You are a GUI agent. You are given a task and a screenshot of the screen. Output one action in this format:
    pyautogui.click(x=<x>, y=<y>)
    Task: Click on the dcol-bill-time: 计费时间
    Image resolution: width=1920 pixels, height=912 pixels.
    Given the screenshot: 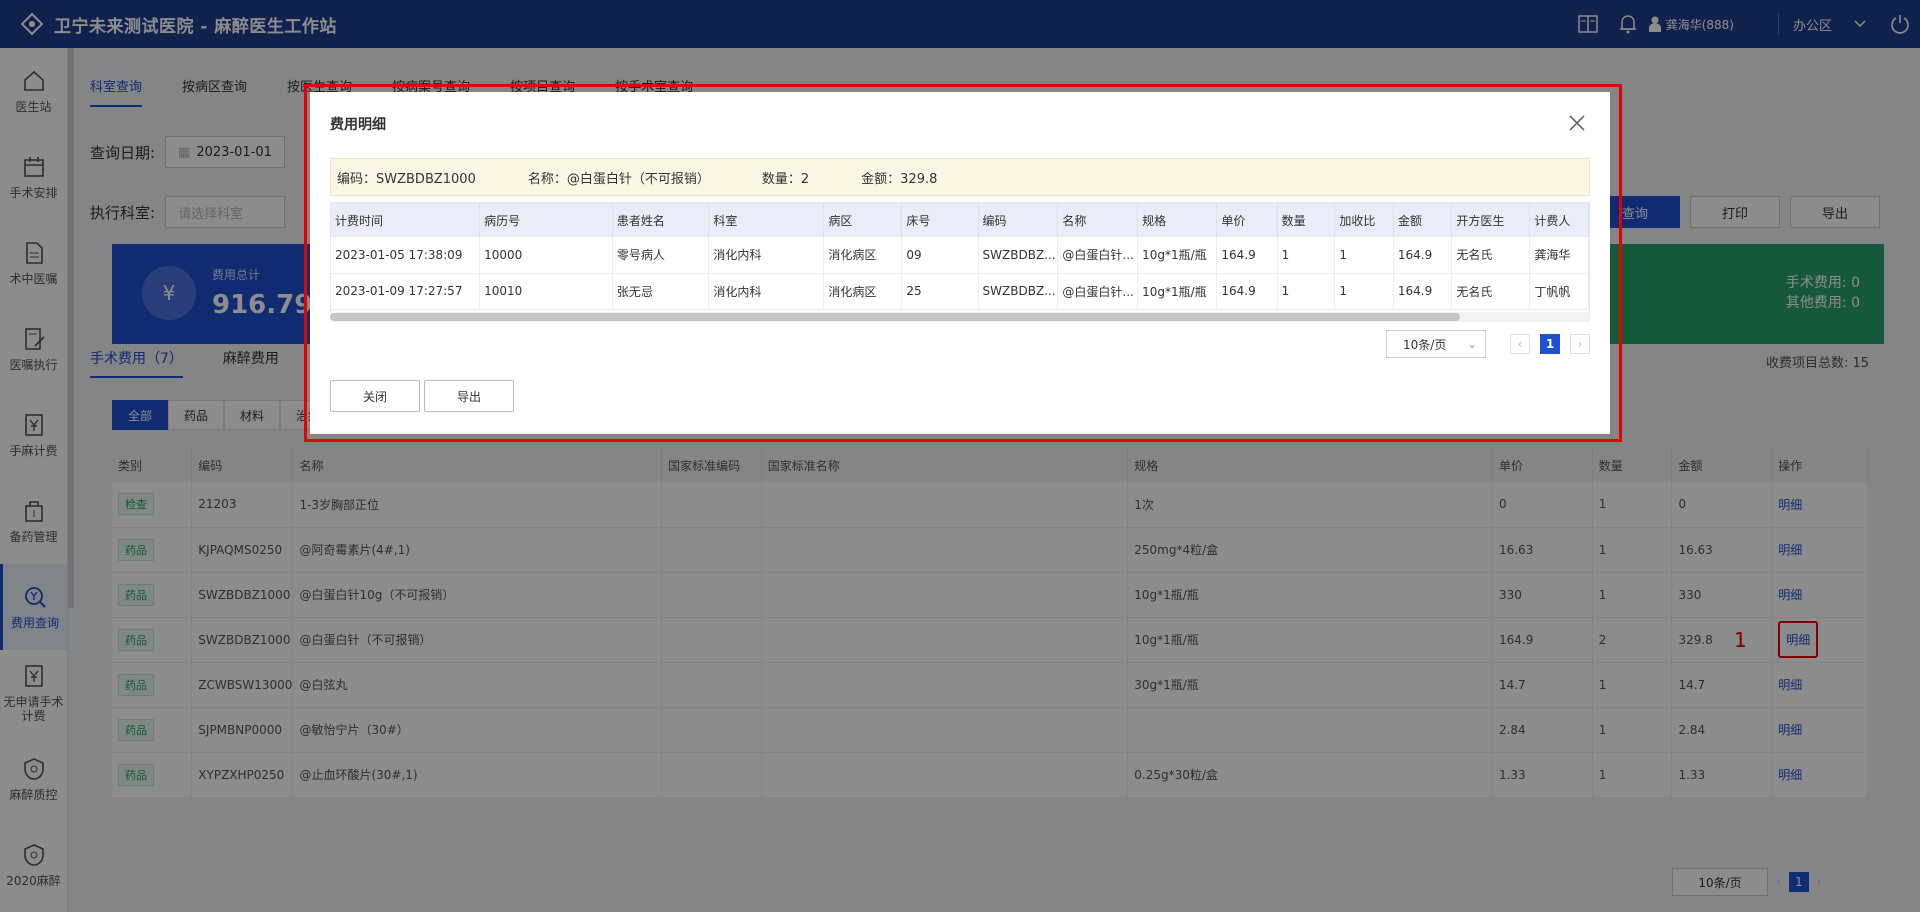 What is the action you would take?
    pyautogui.click(x=406, y=220)
    